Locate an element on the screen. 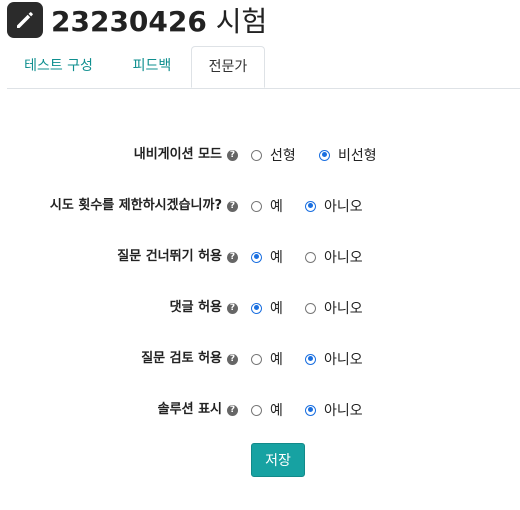  setting-label-text: 시도 횟수를 제한하시겠습니까? is located at coordinates (135, 205).